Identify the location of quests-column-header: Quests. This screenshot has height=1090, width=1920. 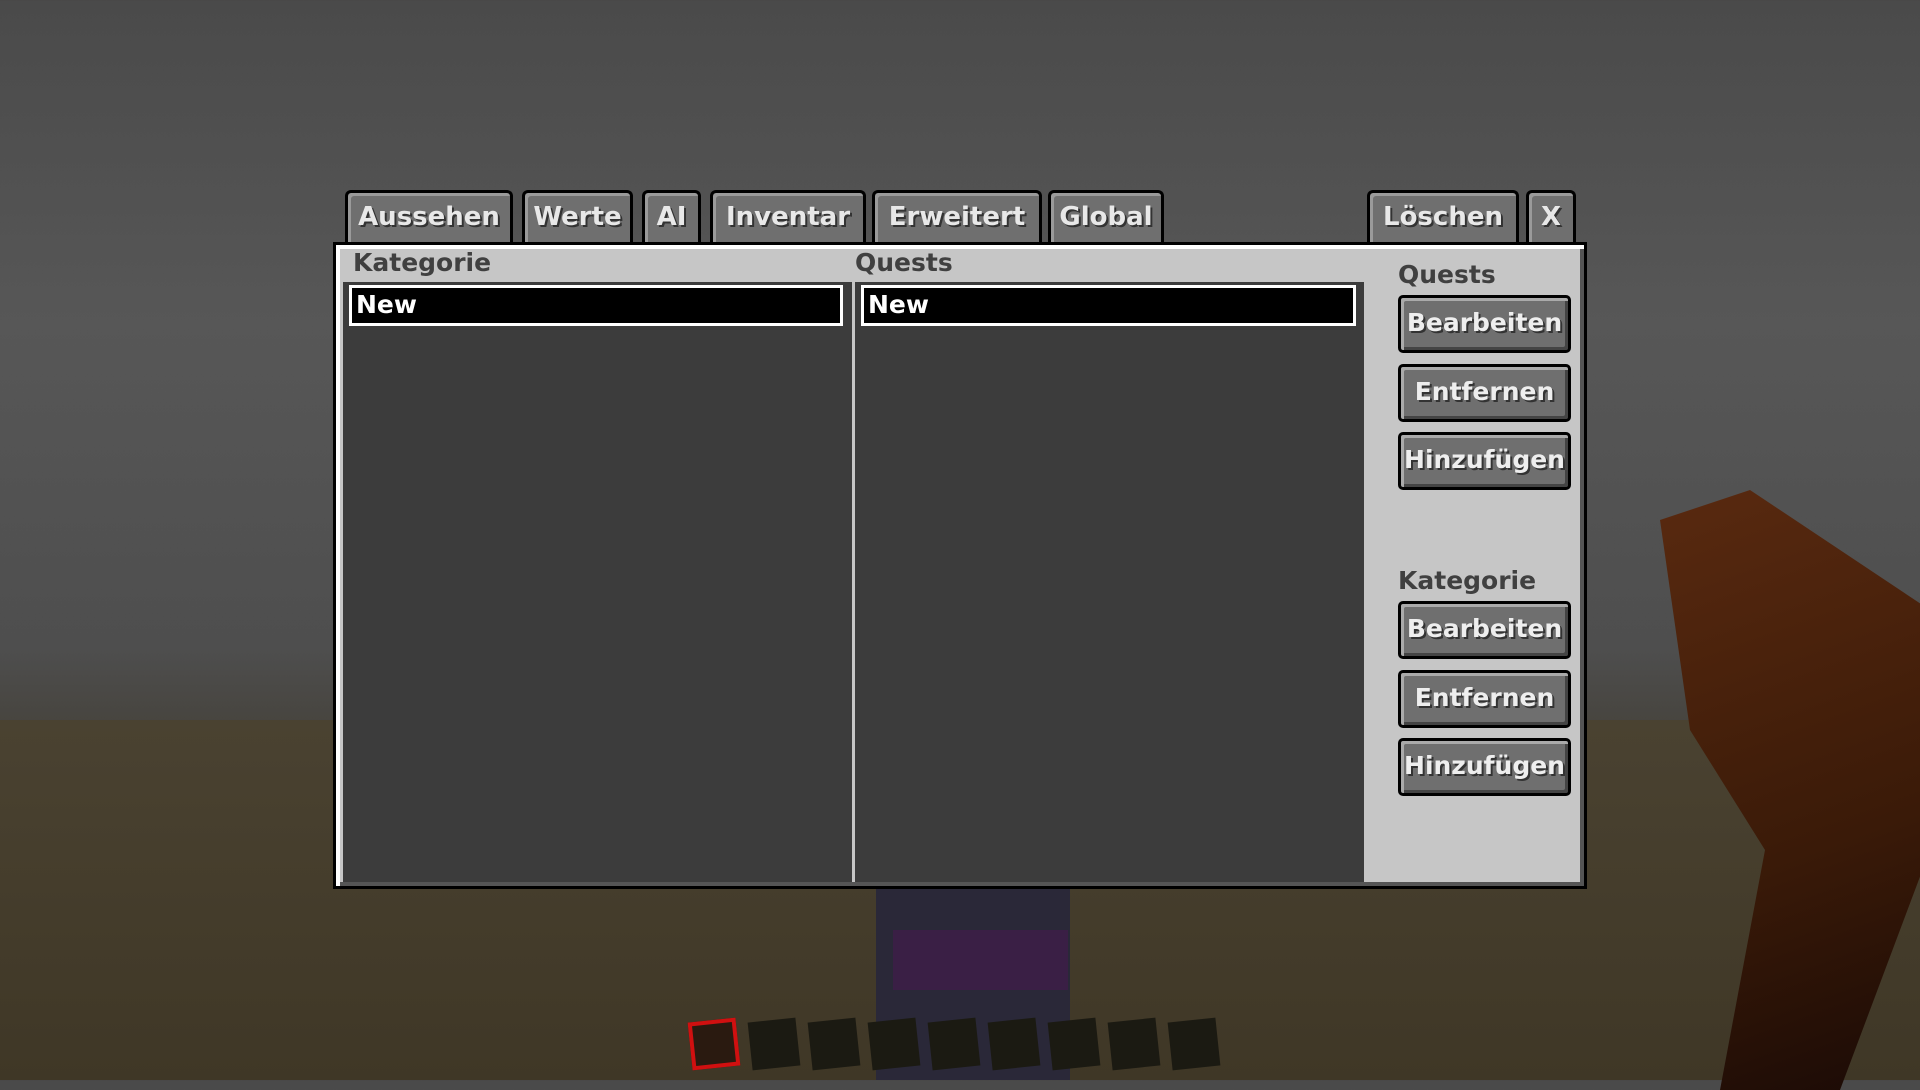
(904, 262).